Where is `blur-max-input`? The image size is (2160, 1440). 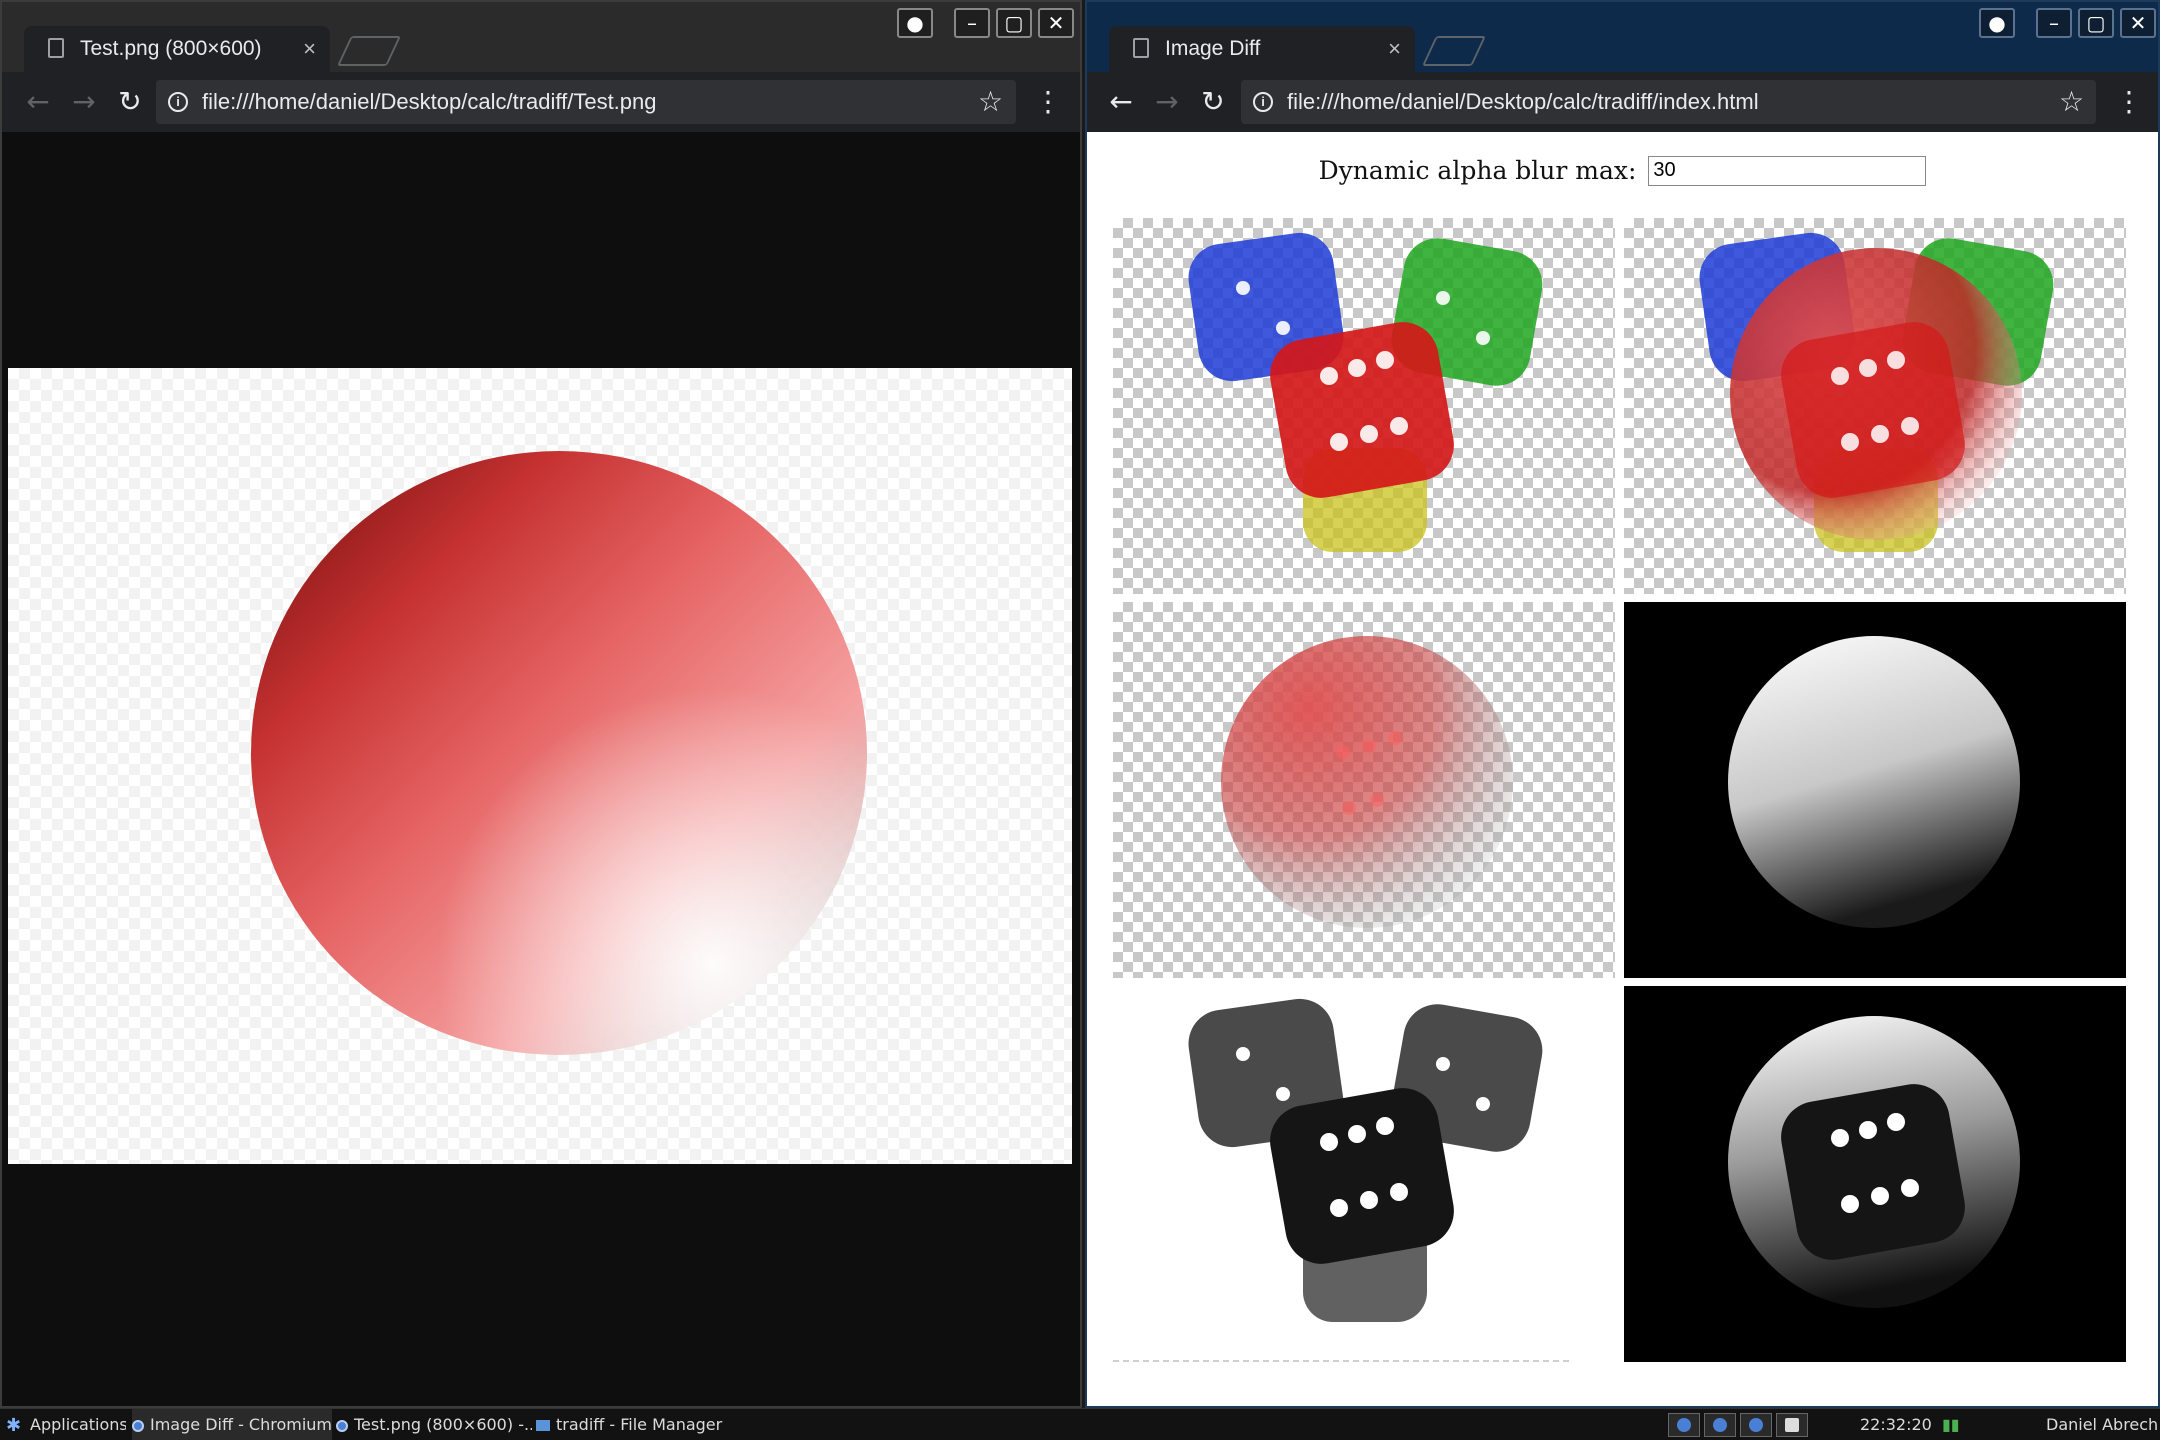
blur-max-input is located at coordinates (1787, 170).